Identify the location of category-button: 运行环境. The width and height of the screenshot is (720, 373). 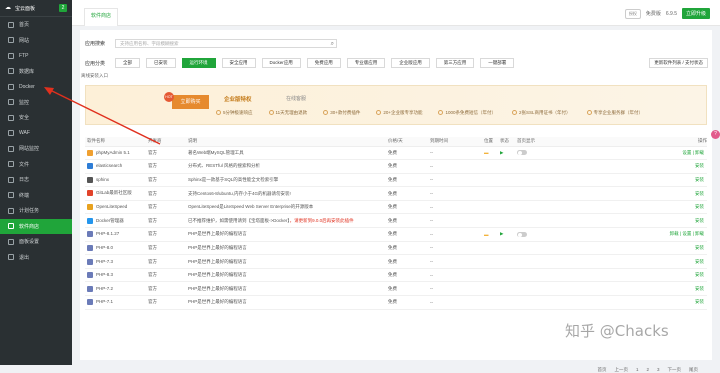
(198, 63).